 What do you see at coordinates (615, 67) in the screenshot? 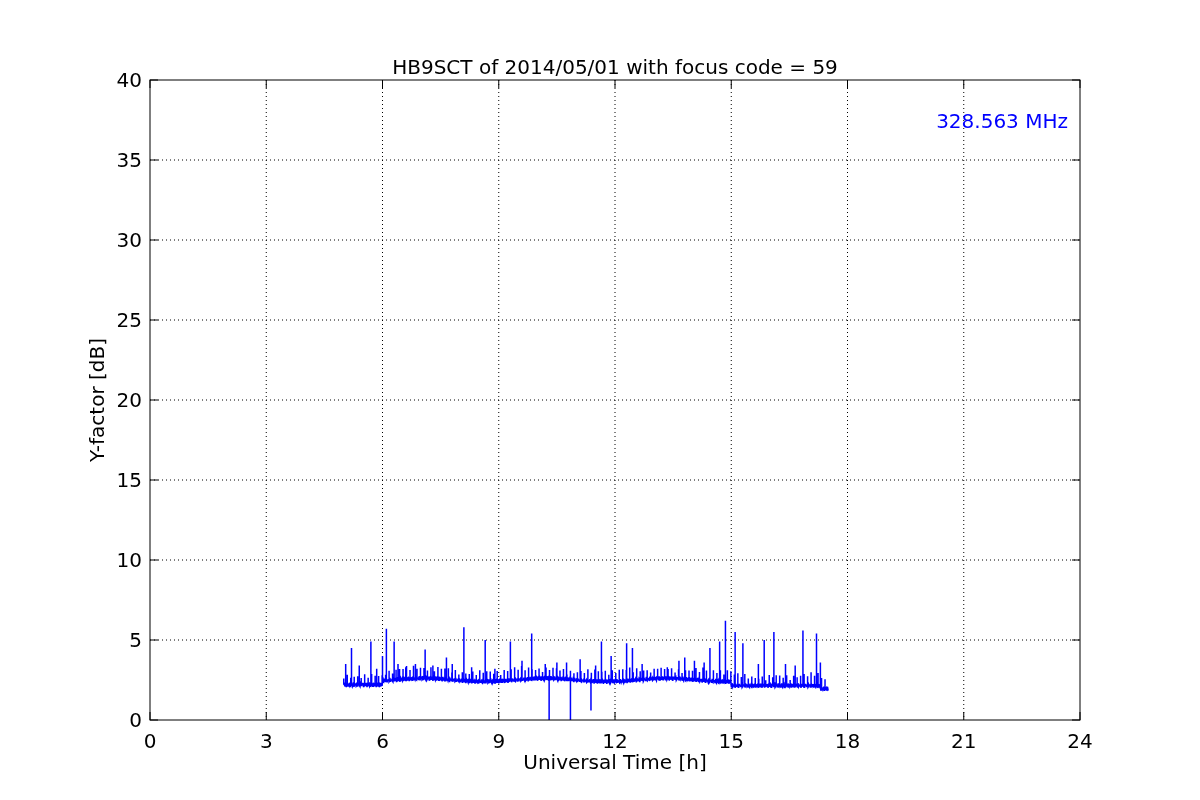
I see `chart-title: HB9SCT of 2014/05/01 with focus code = 59` at bounding box center [615, 67].